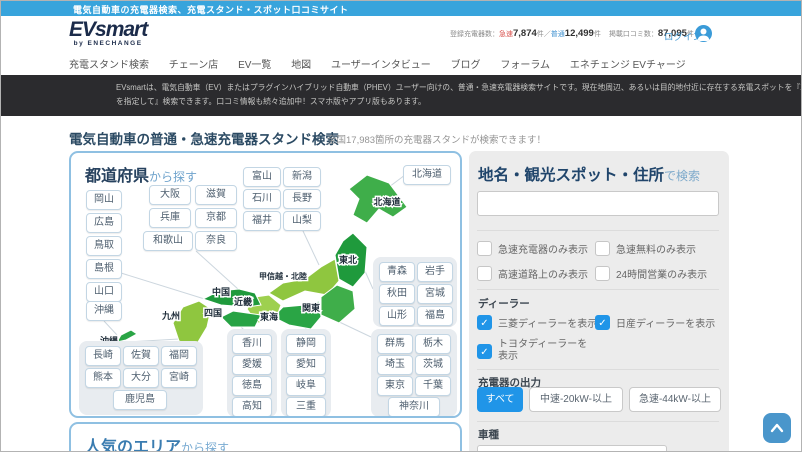  I want to click on pref-tottori: 鳥取, so click(104, 246).